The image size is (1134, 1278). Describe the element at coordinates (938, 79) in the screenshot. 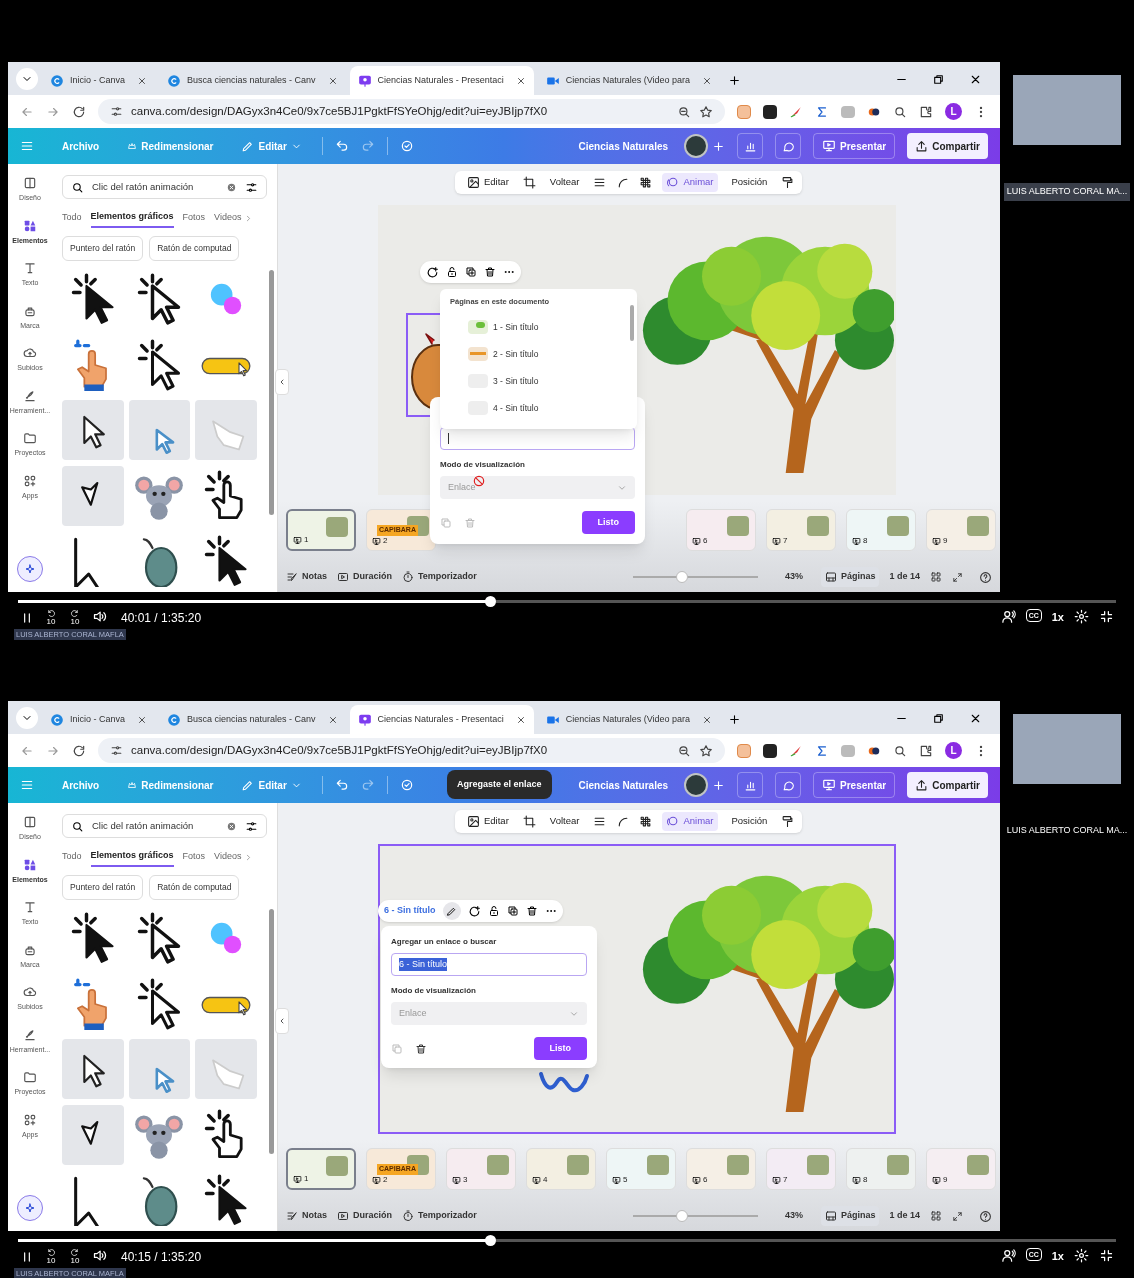

I see `restore-icon` at that location.